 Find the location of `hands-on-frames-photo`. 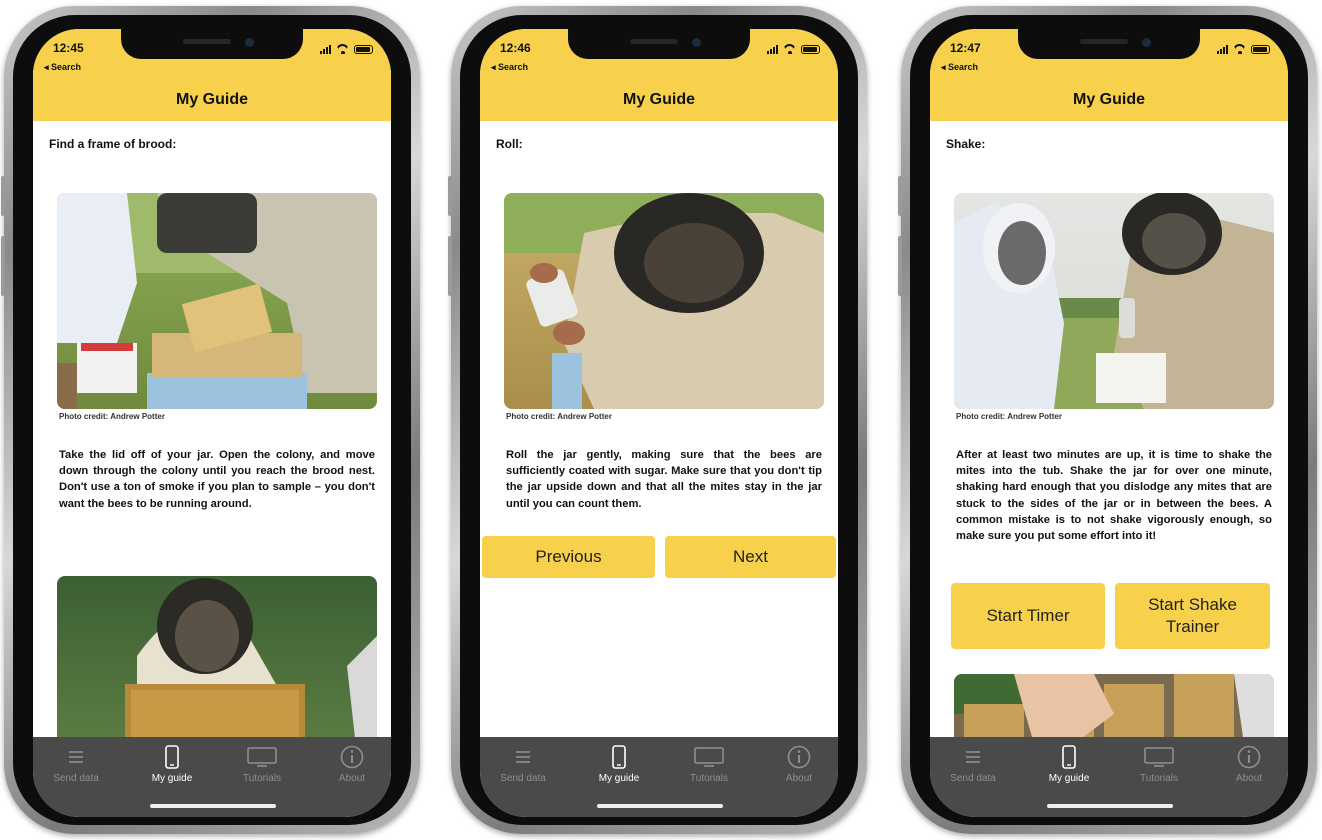

hands-on-frames-photo is located at coordinates (1114, 709).